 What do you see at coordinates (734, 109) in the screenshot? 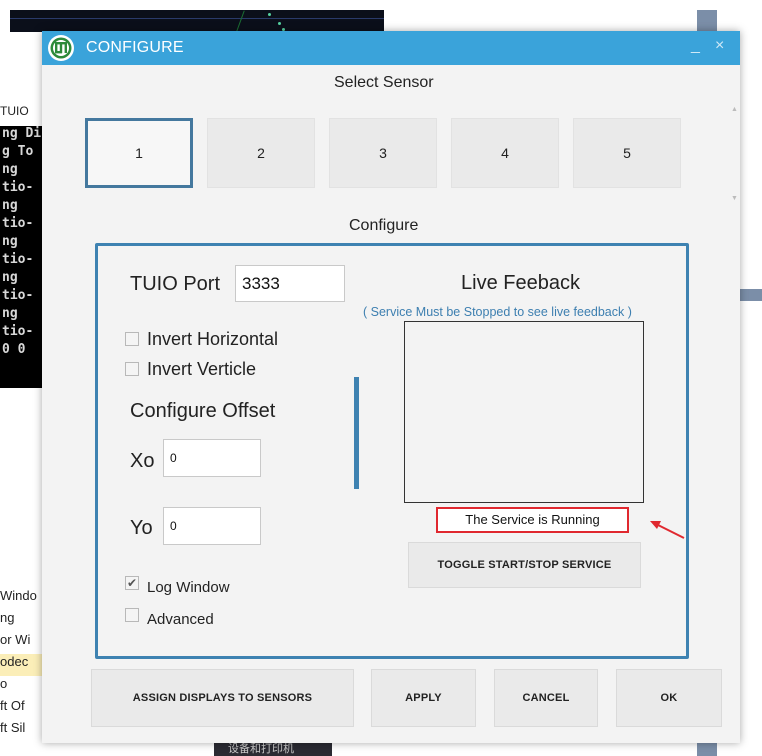
I see `scroll-up-arrow: ▲` at bounding box center [734, 109].